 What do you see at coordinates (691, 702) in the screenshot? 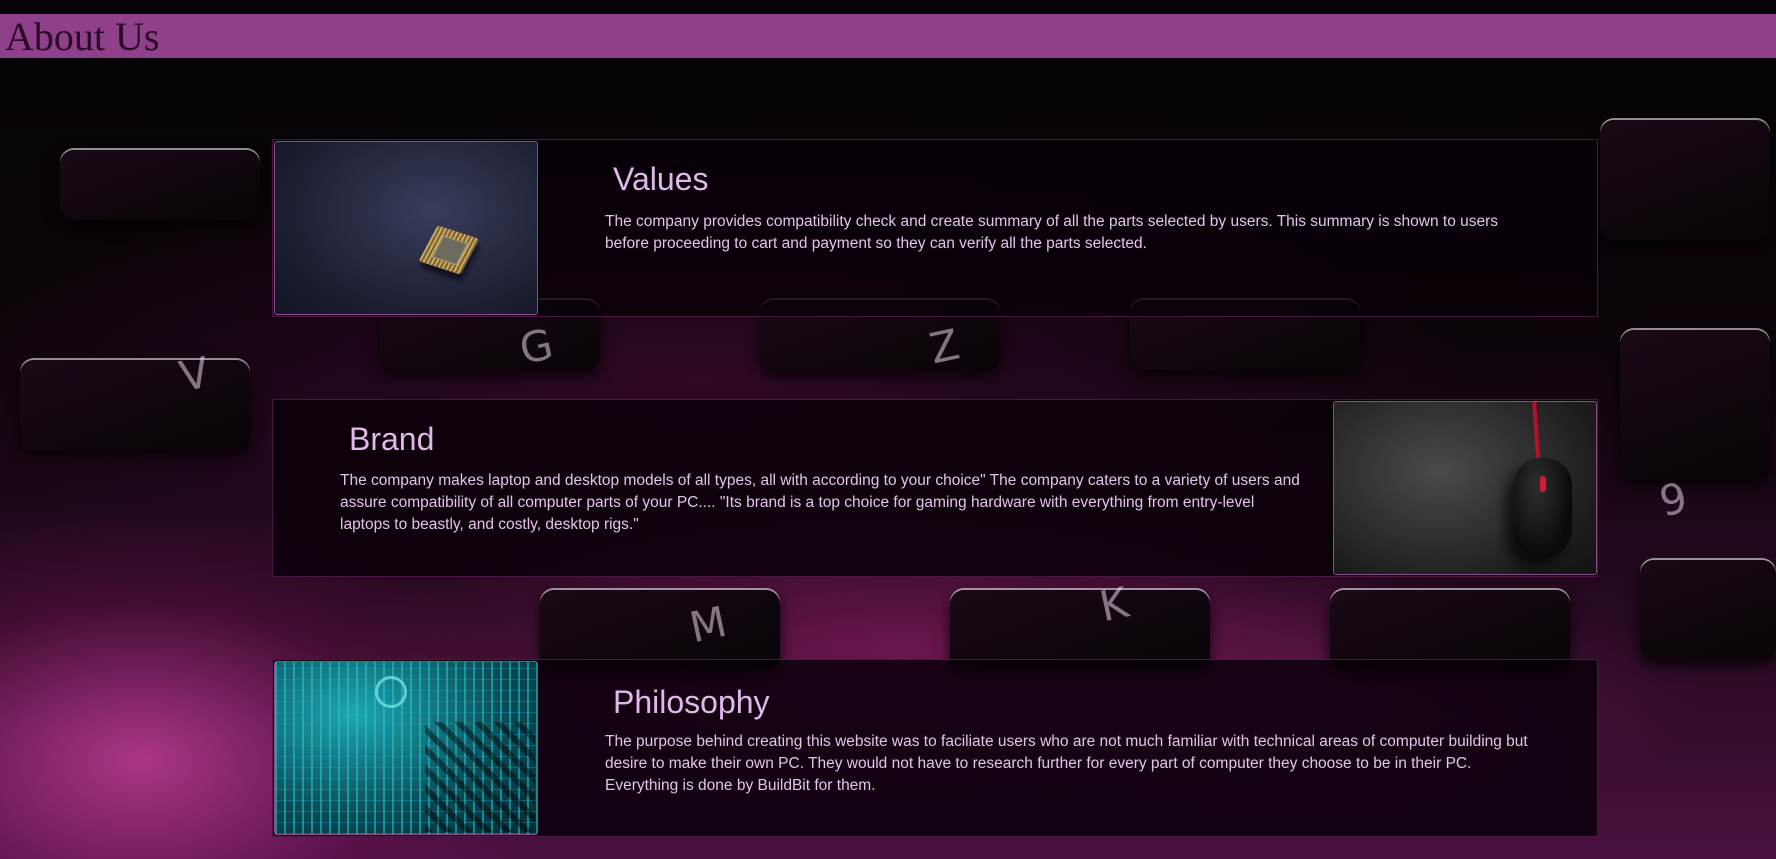
I see `section-title: Philosophy` at bounding box center [691, 702].